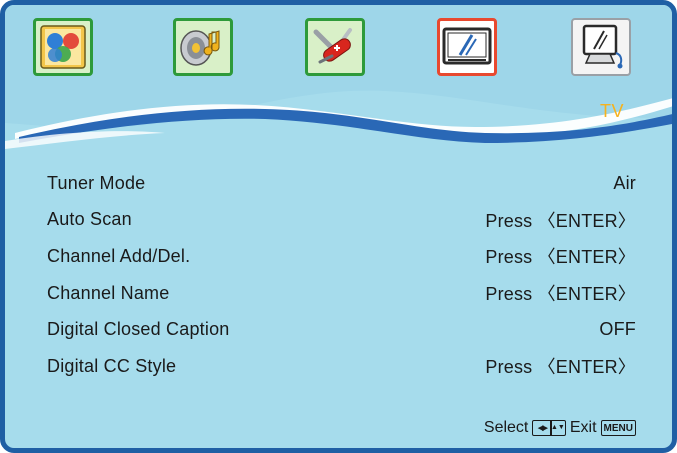 Image resolution: width=677 pixels, height=453 pixels. What do you see at coordinates (112, 365) in the screenshot?
I see `menu-item-label: Digital CC Style` at bounding box center [112, 365].